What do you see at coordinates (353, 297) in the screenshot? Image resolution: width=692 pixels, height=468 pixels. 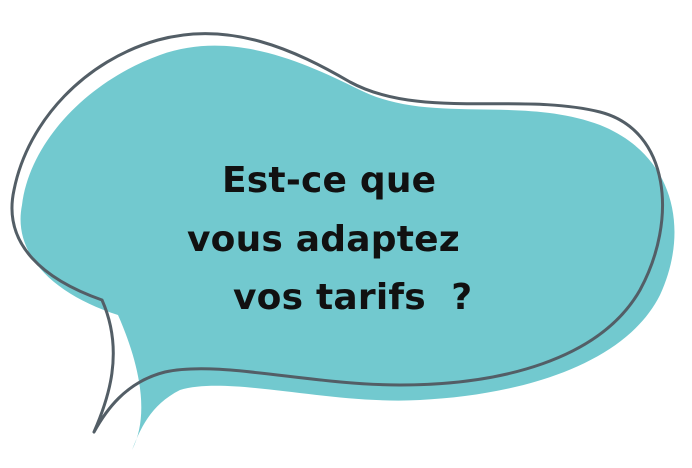 I see `question-line-3: vos tarifs ?` at bounding box center [353, 297].